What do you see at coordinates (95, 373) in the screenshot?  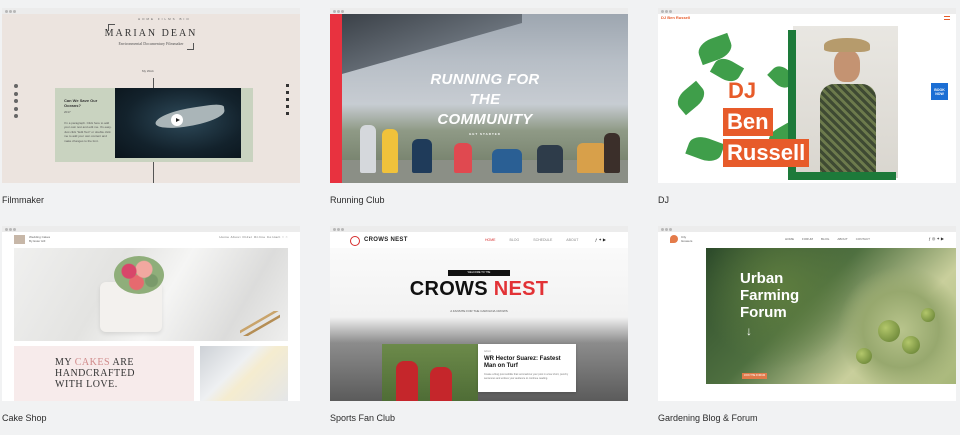 I see `hero-headline: MY CAKES ARE HANDCRAFTED WITH LOVE.` at bounding box center [95, 373].